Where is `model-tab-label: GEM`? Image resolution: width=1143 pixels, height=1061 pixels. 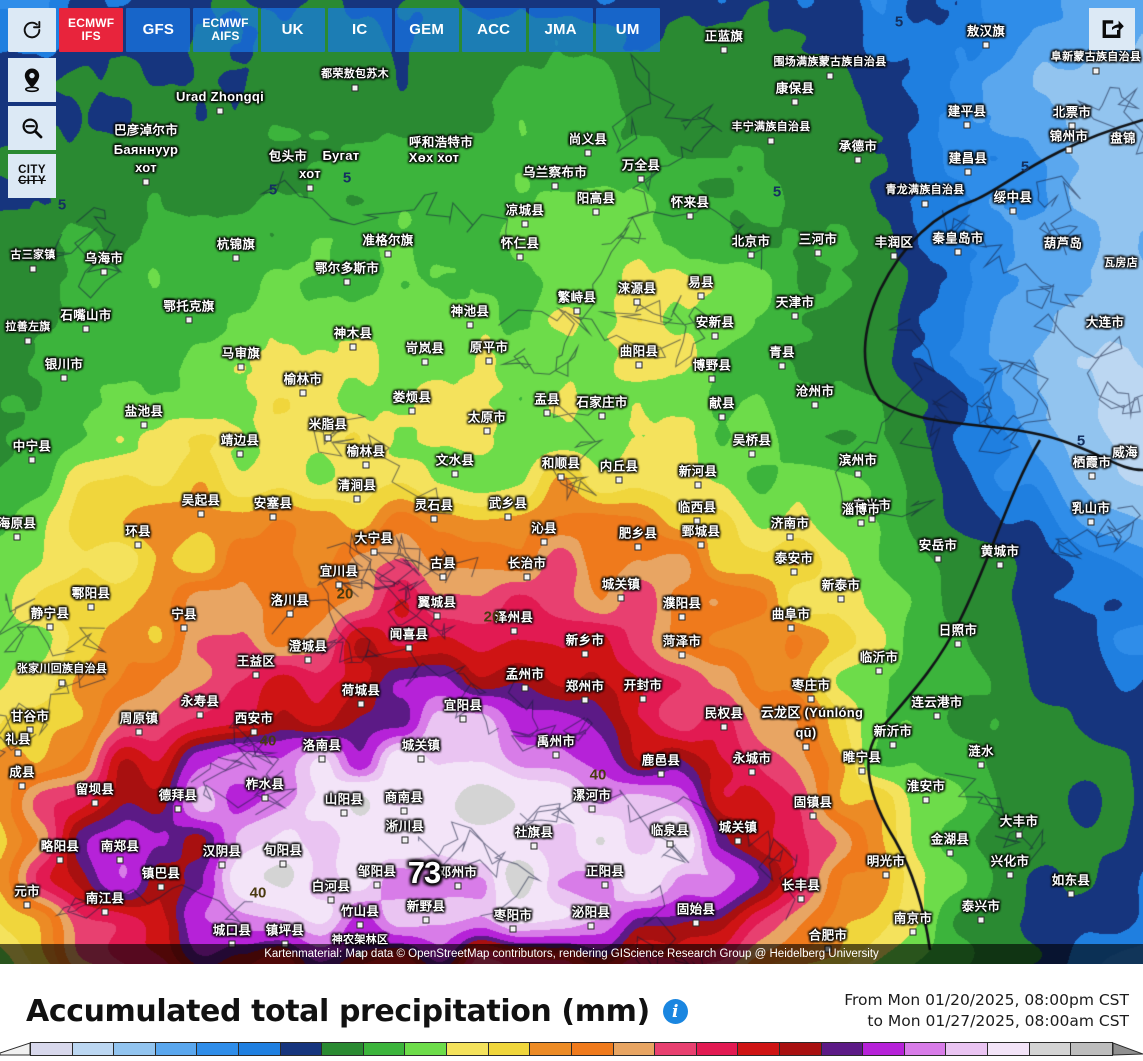 model-tab-label: GEM is located at coordinates (427, 30).